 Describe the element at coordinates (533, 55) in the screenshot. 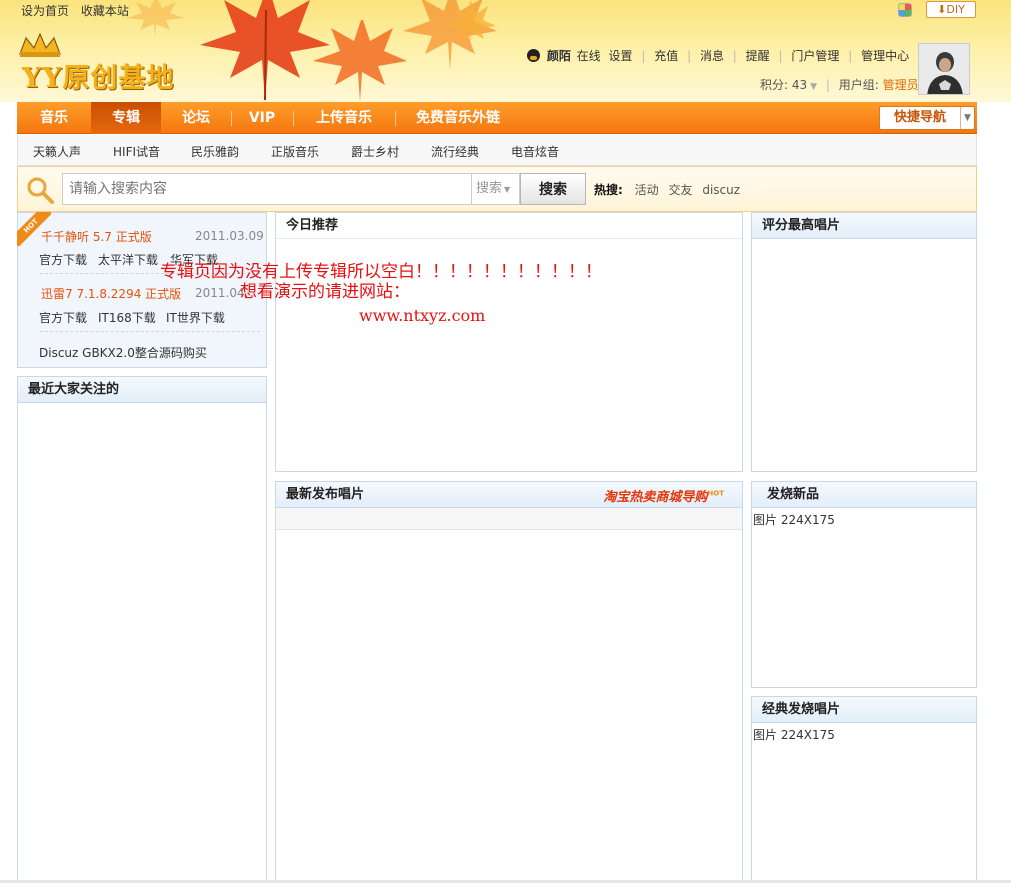

I see `qq-icon` at that location.